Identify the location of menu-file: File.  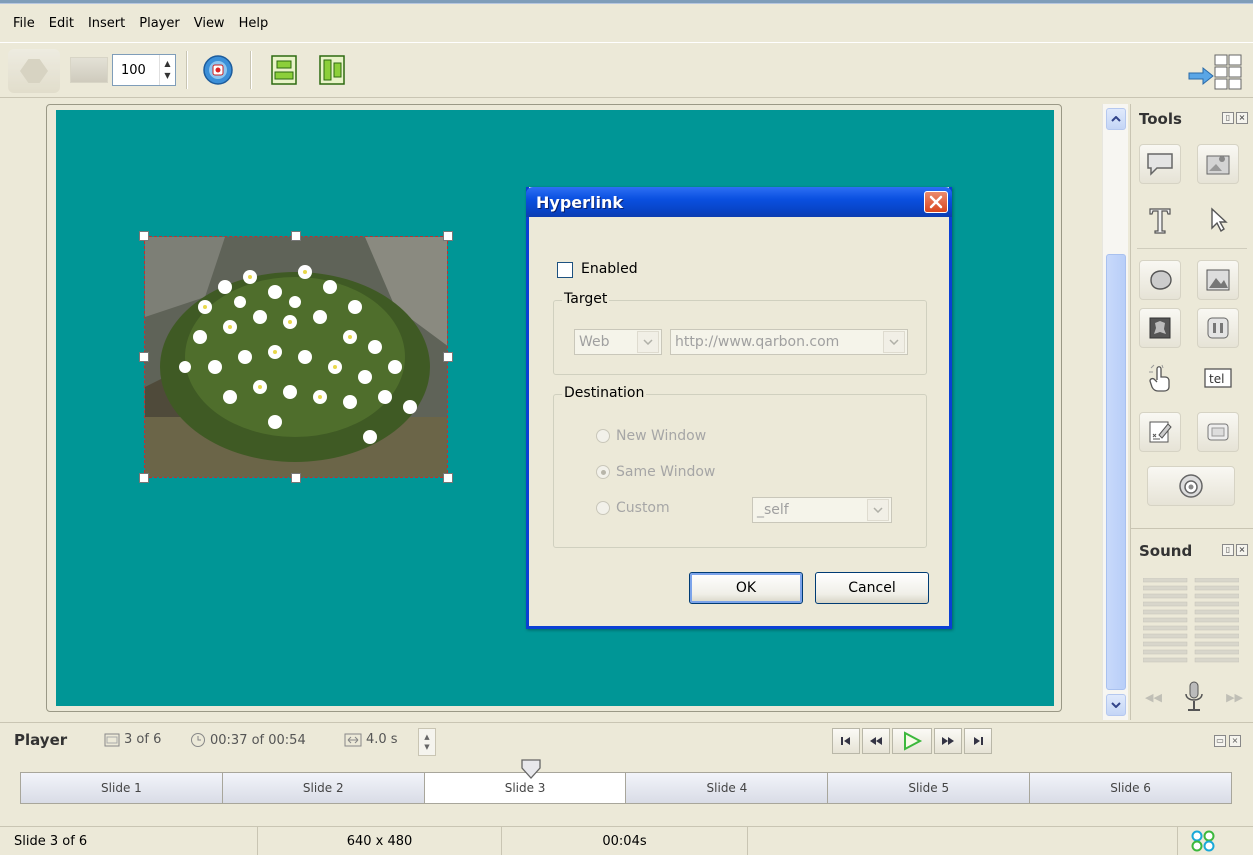
(24, 23).